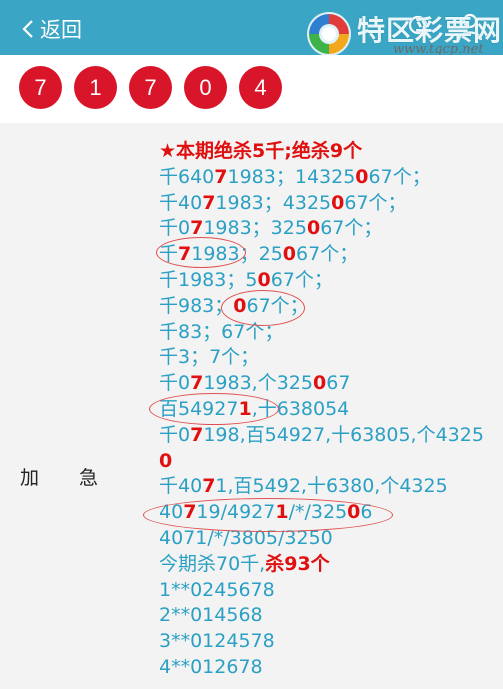  Describe the element at coordinates (199, 408) in the screenshot. I see `line-text: 百54927` at that location.